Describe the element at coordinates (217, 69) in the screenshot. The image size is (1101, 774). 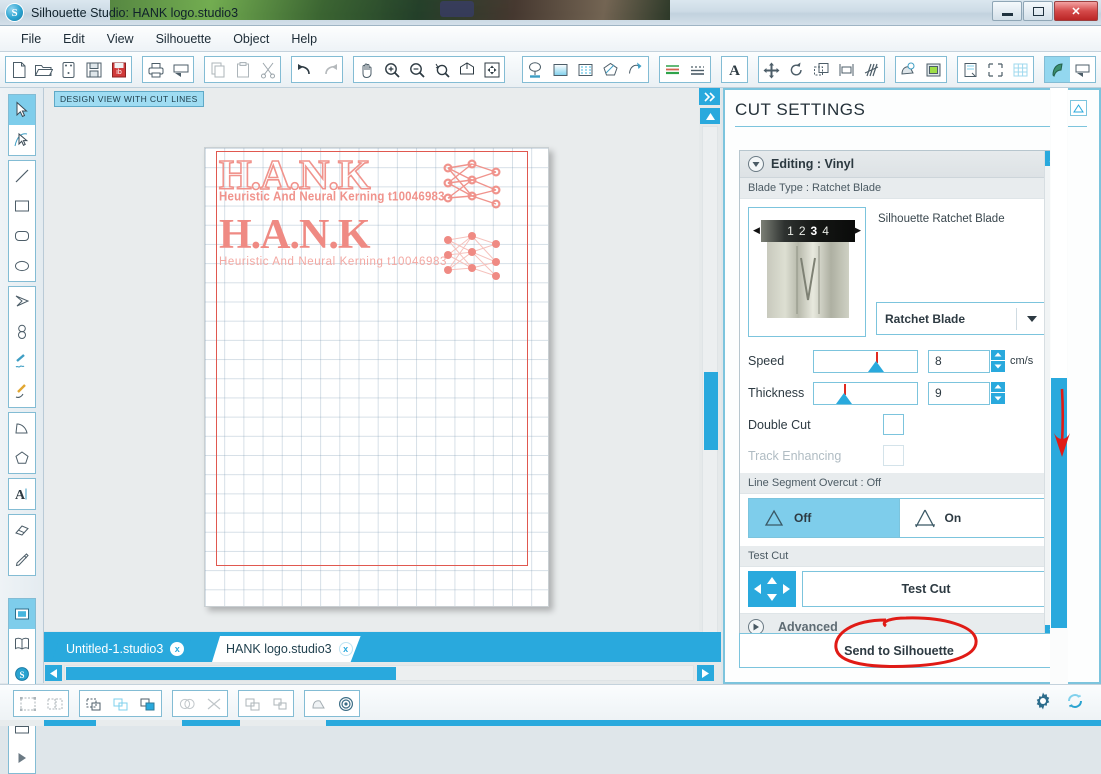
I see `copy-icon` at that location.